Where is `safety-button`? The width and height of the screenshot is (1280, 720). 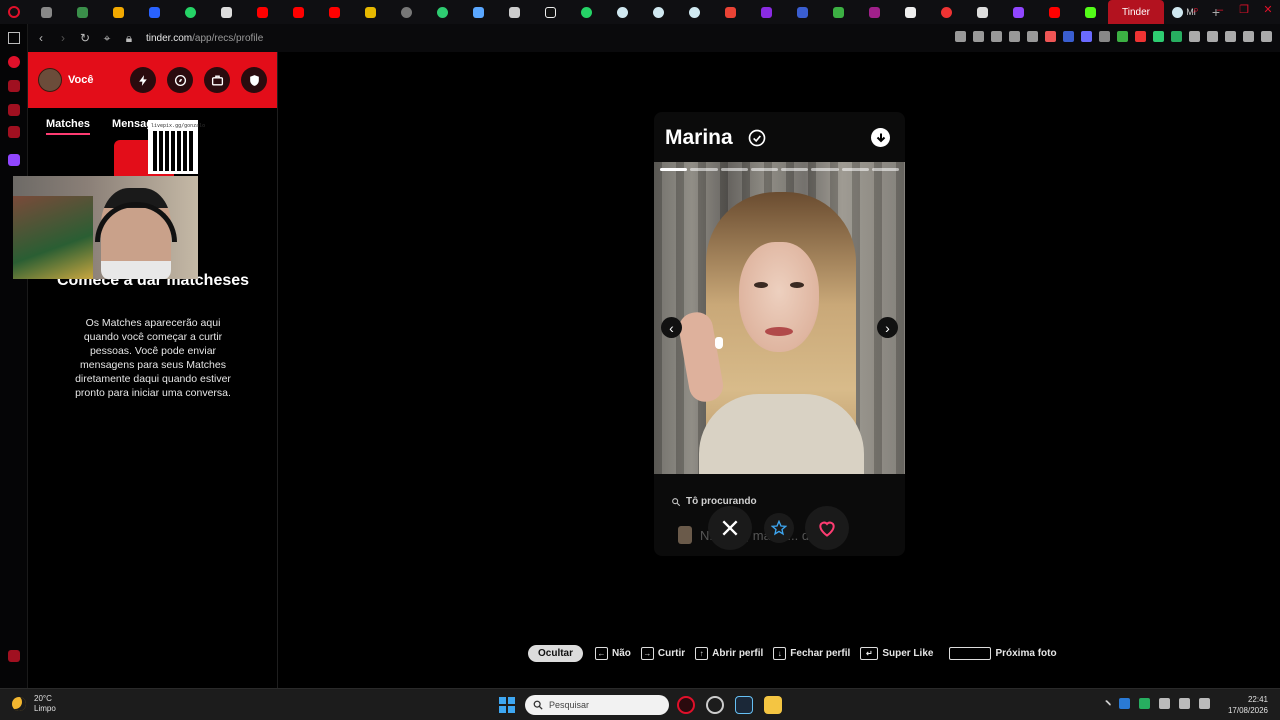
safety-button is located at coordinates (254, 80).